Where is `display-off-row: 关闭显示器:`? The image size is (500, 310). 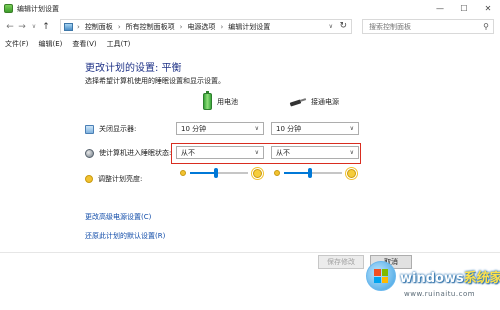 display-off-row: 关闭显示器: is located at coordinates (110, 129).